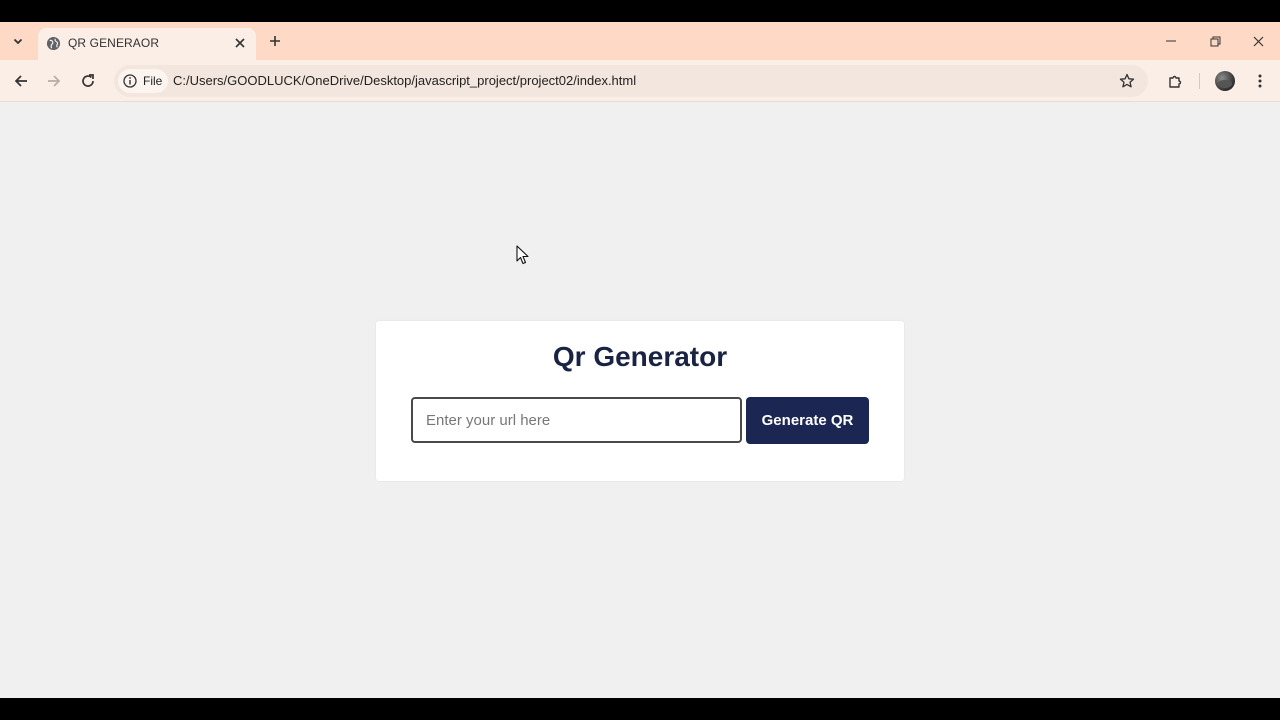 This screenshot has width=1280, height=720. What do you see at coordinates (53, 43) in the screenshot?
I see `globe-icon` at bounding box center [53, 43].